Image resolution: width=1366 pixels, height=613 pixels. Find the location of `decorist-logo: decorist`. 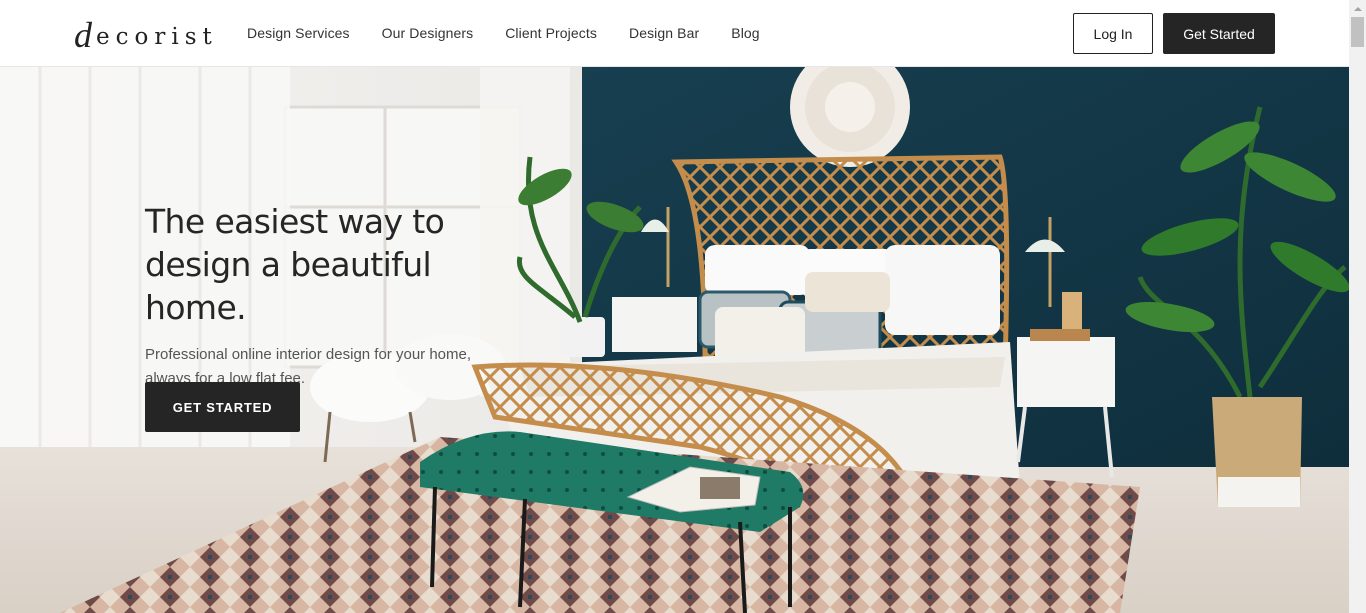

decorist-logo: decorist is located at coordinates (146, 33).